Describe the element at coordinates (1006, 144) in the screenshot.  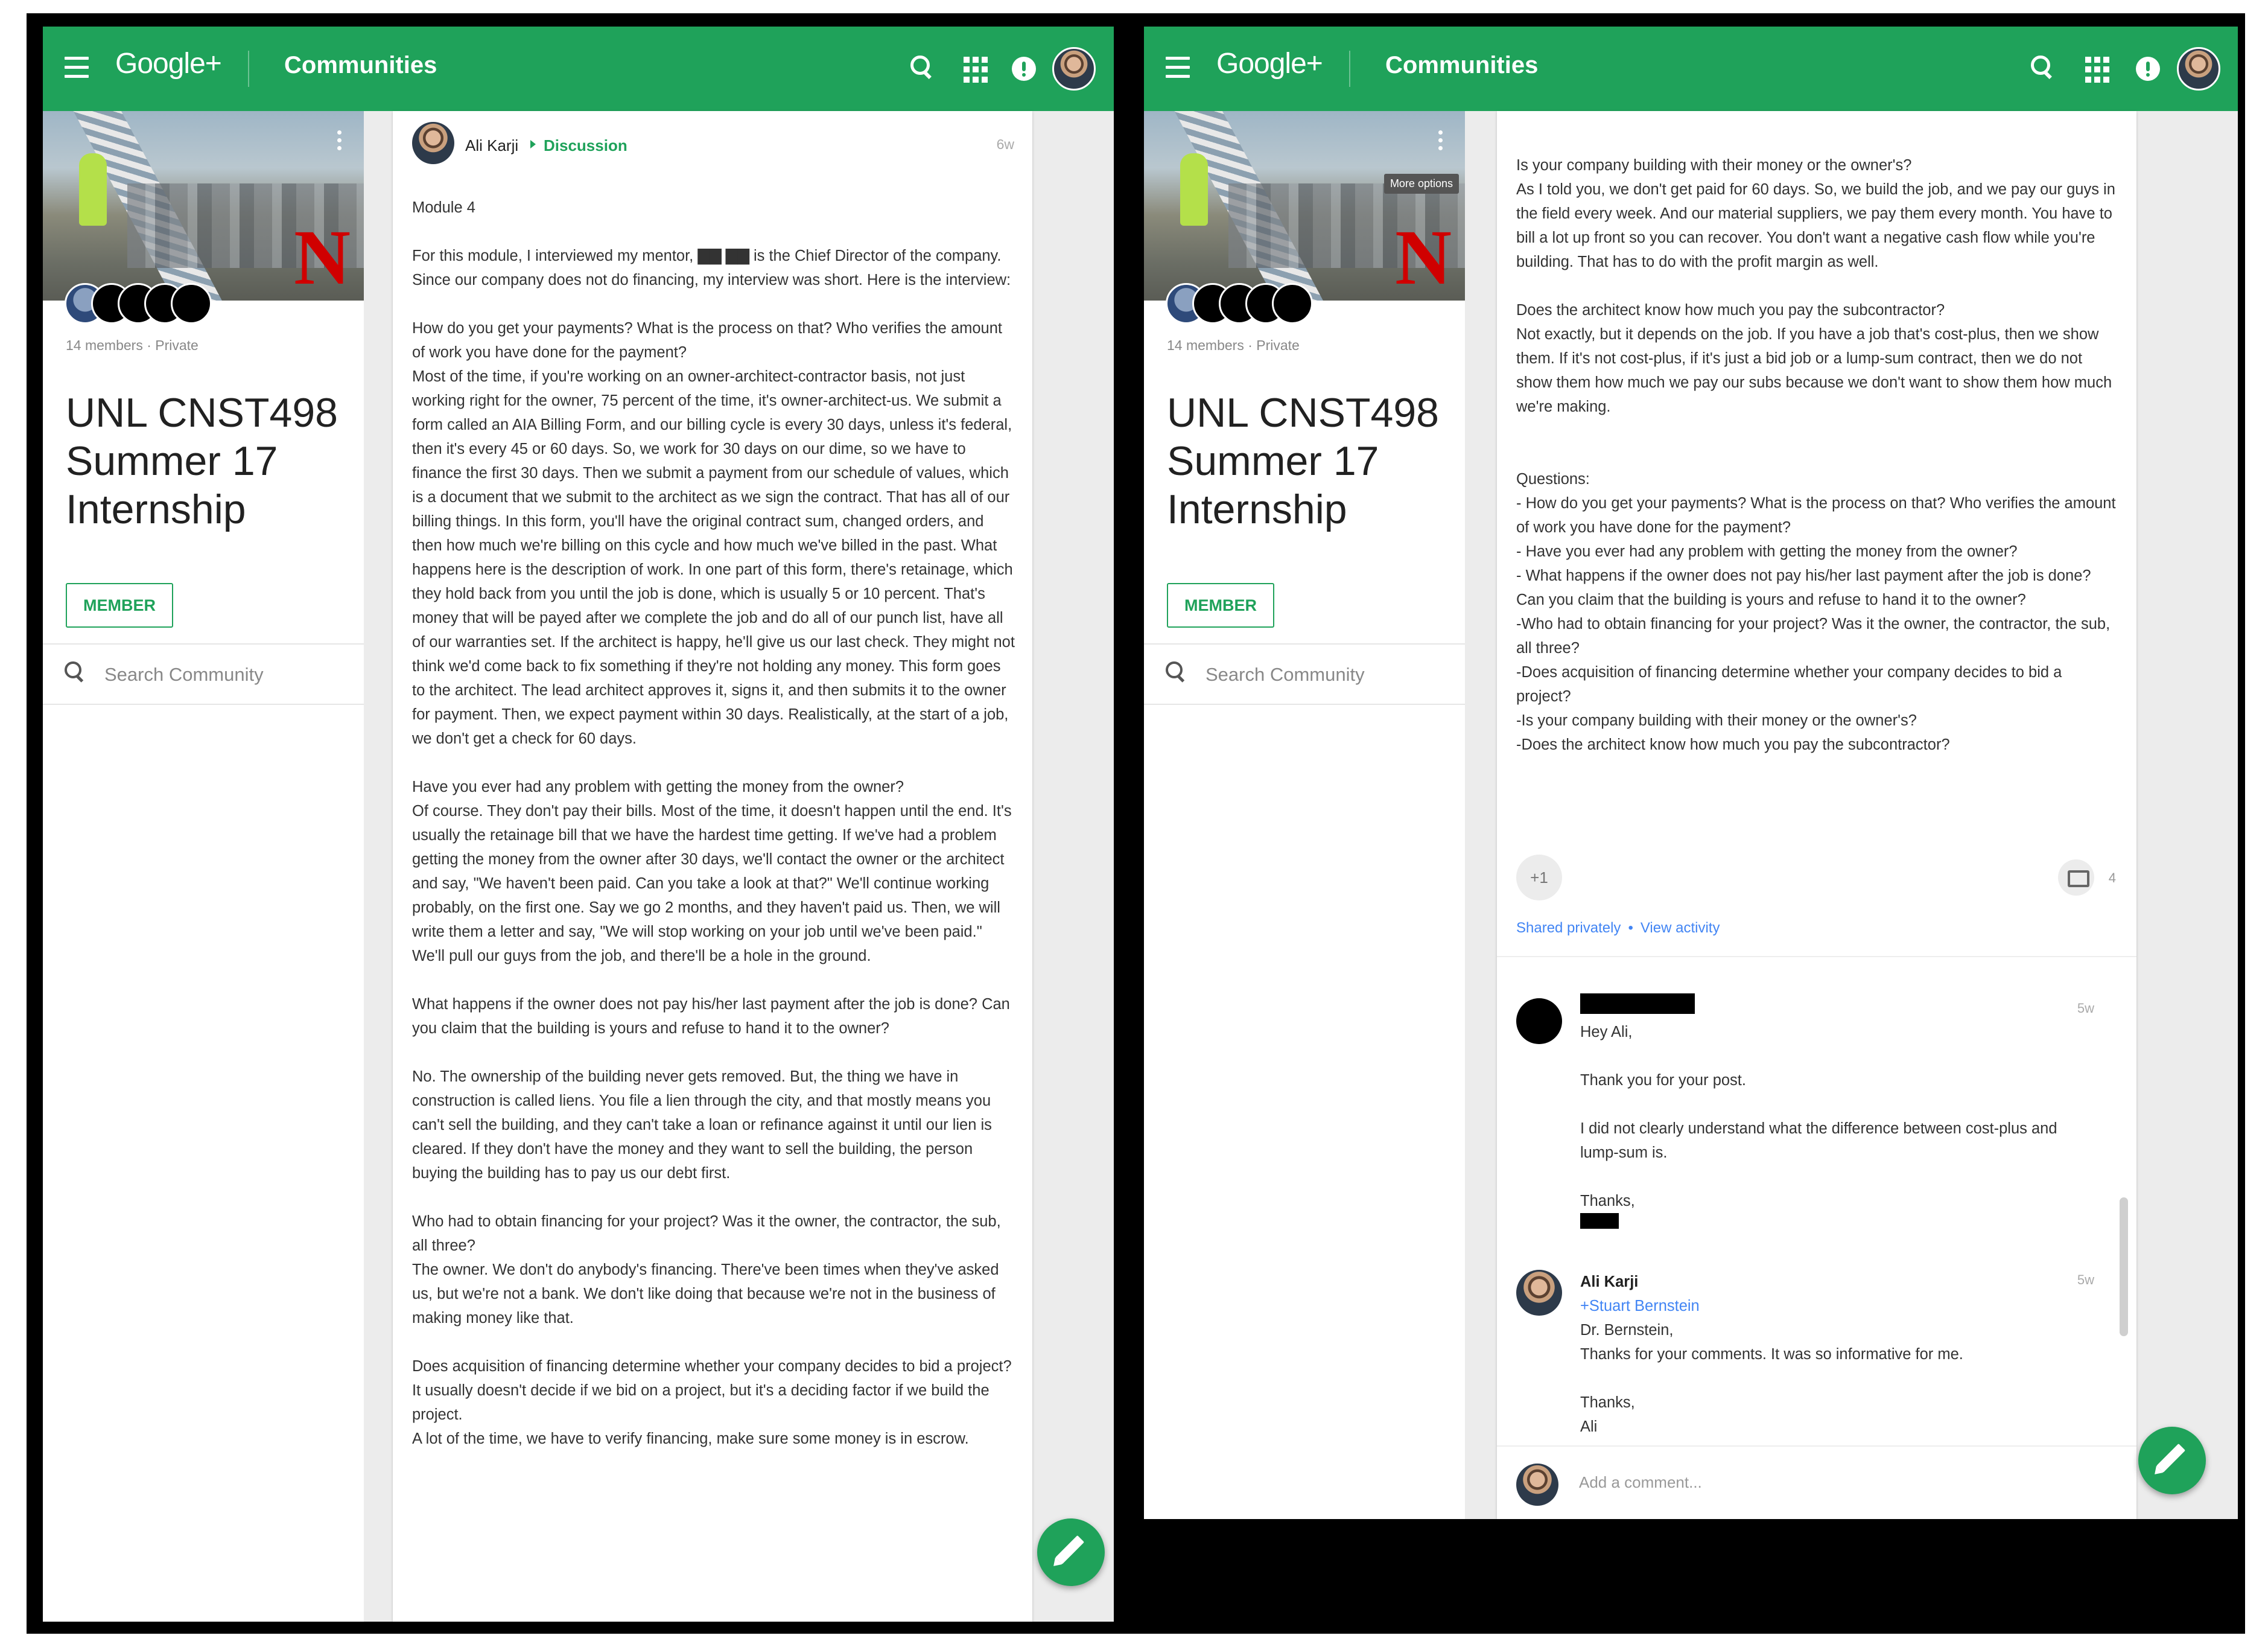
I see `post-timestamp: 6w` at that location.